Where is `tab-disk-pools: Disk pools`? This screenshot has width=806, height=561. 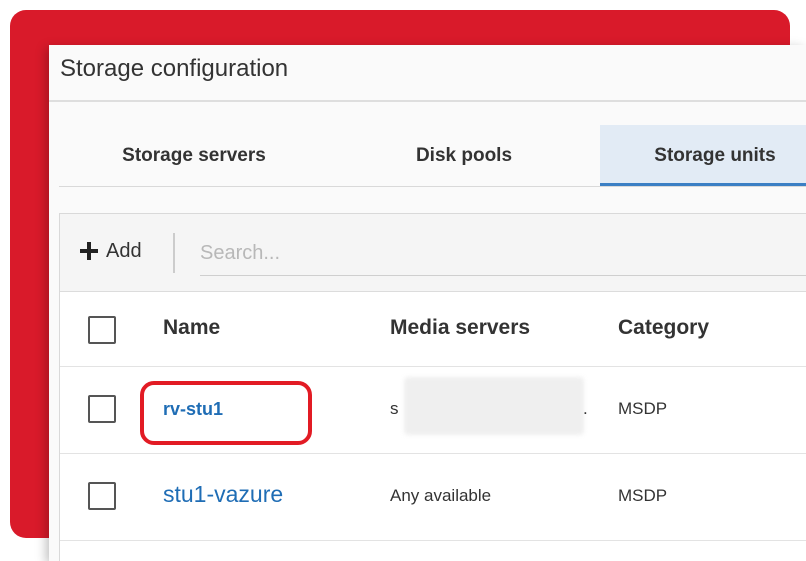 tab-disk-pools: Disk pools is located at coordinates (464, 155).